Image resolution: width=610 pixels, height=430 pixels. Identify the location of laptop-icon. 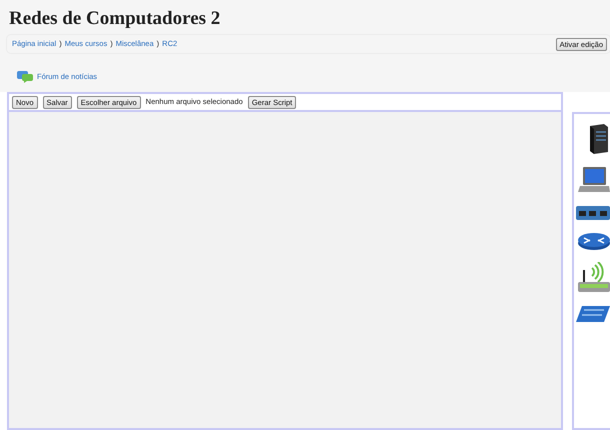
(594, 180).